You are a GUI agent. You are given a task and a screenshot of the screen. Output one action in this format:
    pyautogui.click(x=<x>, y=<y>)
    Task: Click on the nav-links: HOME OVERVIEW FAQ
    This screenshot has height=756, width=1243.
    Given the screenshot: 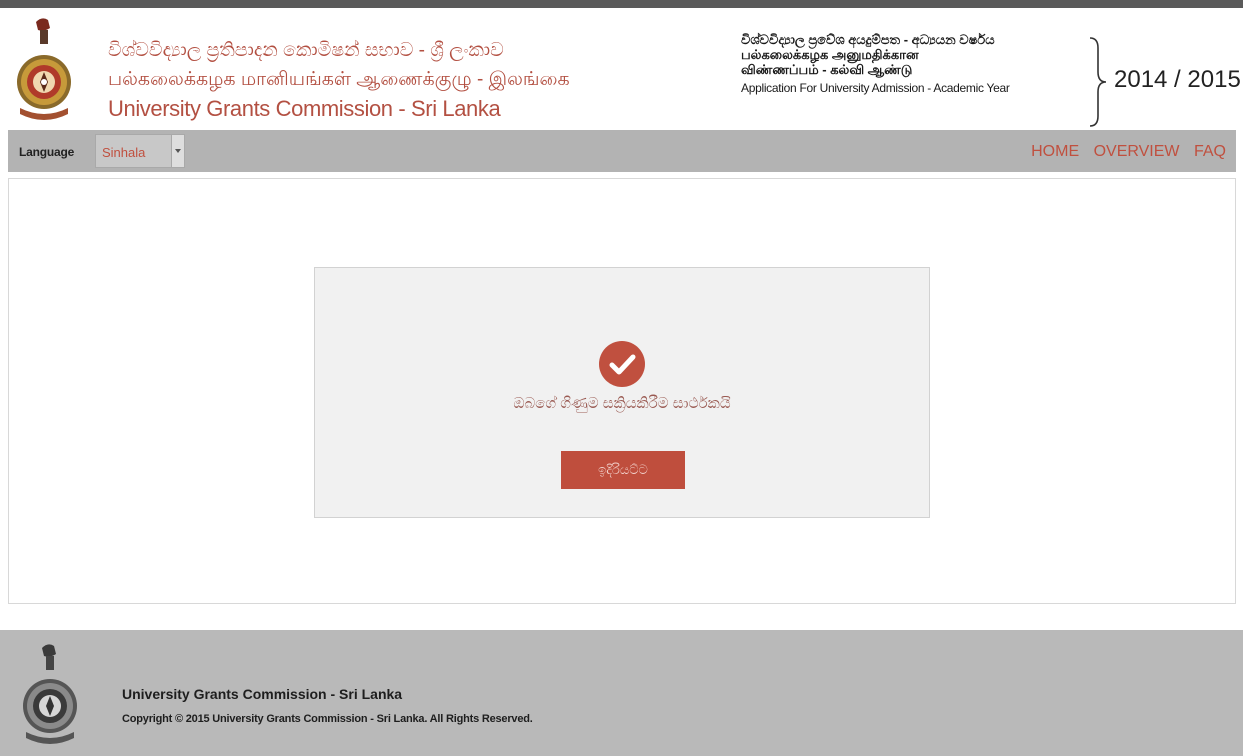 What is the action you would take?
    pyautogui.click(x=1123, y=152)
    